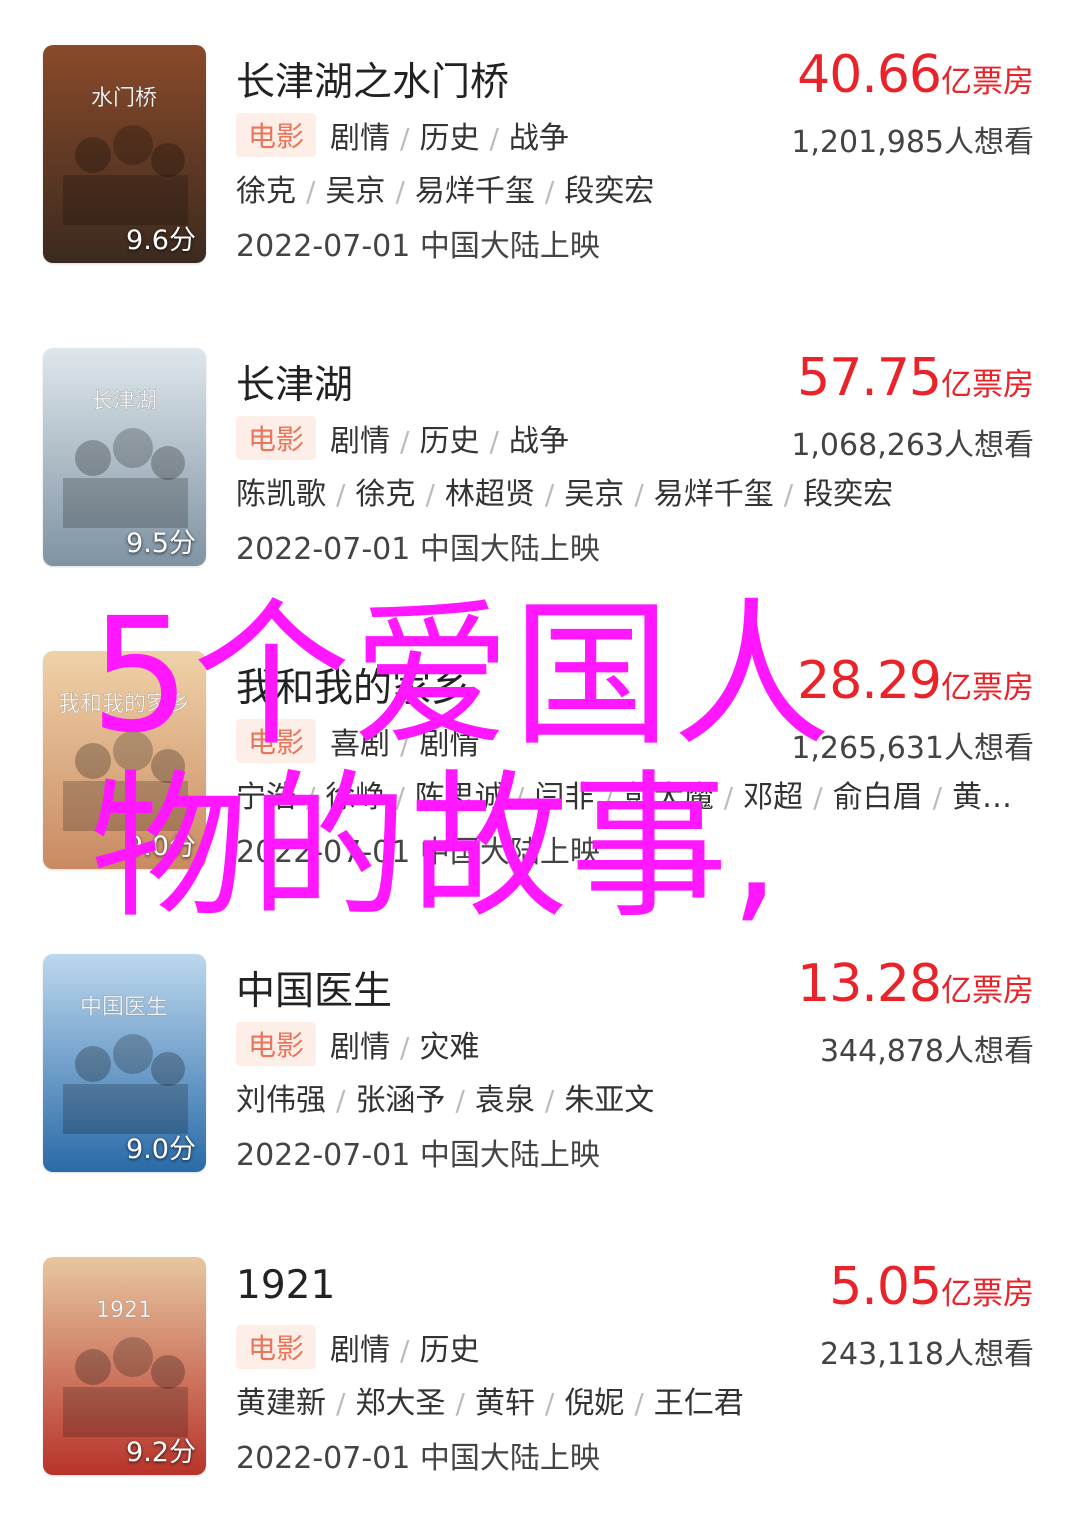 This screenshot has height=1520, width=1080. I want to click on poster-title-text: 长津湖, so click(124, 401).